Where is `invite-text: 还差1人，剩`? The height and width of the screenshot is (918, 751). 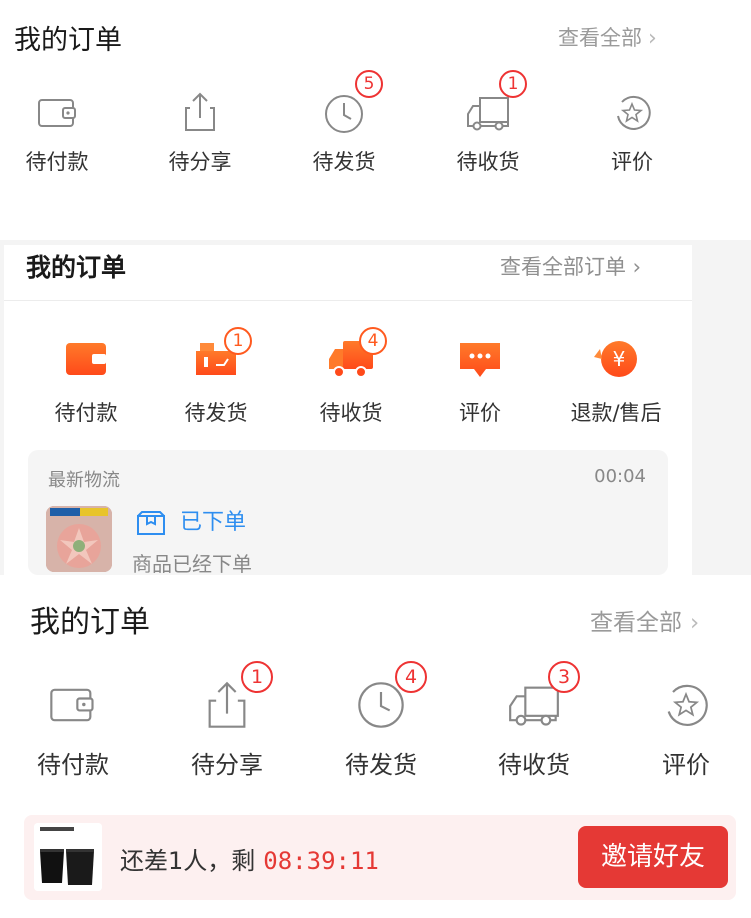
invite-text: 还差1人，剩 is located at coordinates (188, 861).